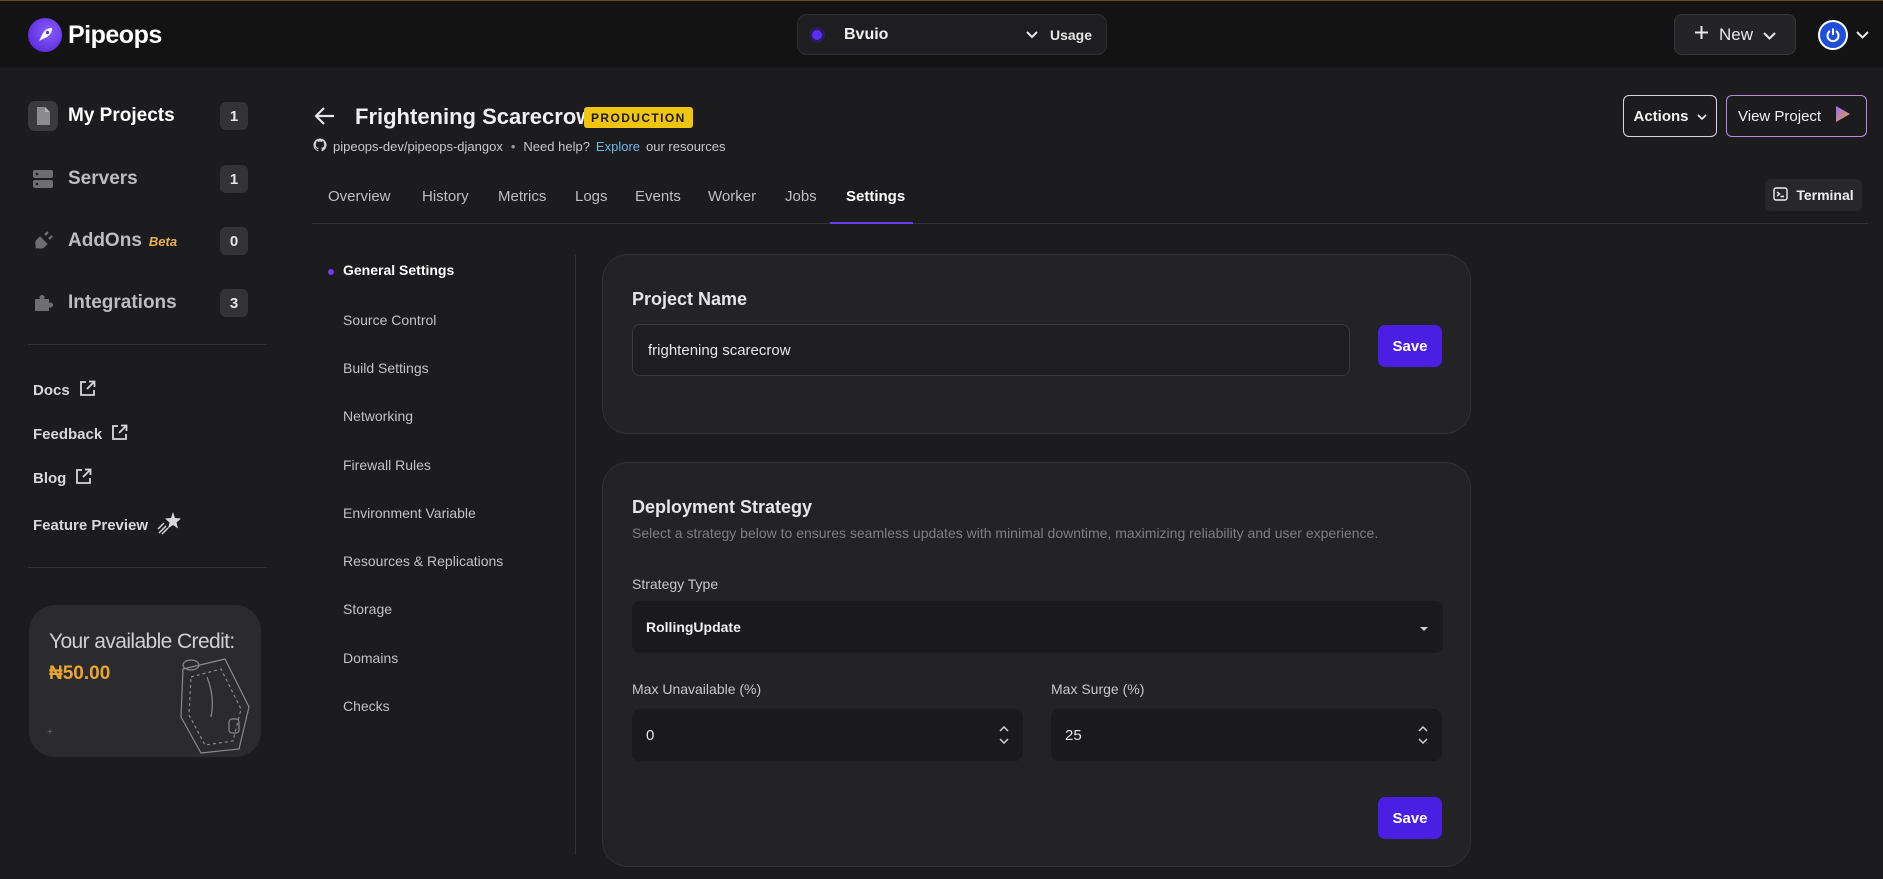  Describe the element at coordinates (234, 303) in the screenshot. I see `integrations-count-badge: 3` at that location.